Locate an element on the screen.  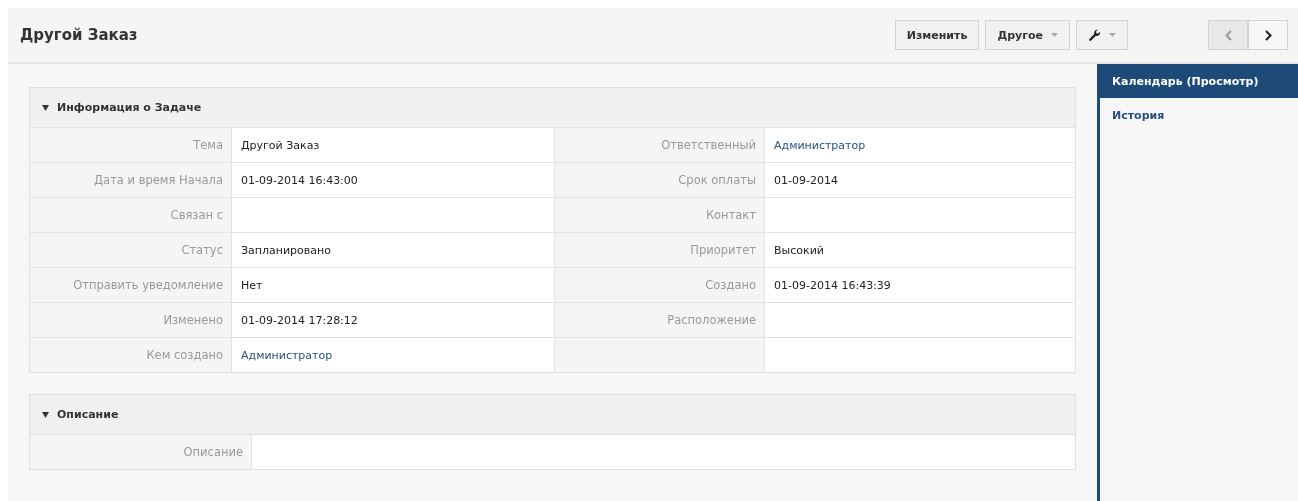
field-label: Дата и время Начала is located at coordinates (158, 180).